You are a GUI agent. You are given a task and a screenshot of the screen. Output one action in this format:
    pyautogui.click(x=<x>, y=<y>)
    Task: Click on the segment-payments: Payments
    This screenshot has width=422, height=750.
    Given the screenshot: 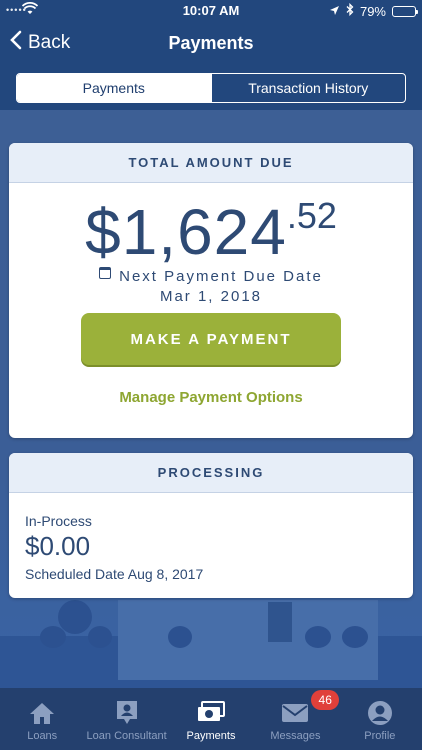 What is the action you would take?
    pyautogui.click(x=114, y=88)
    